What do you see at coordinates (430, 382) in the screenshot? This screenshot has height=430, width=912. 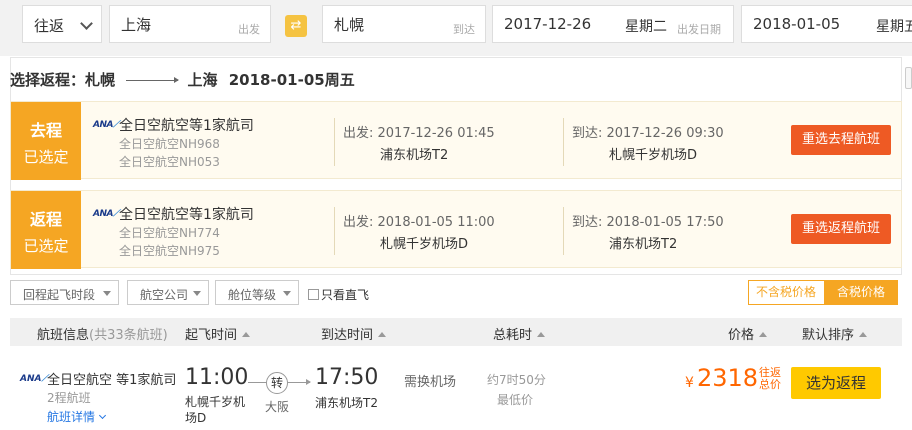 I see `change-airport-note: 需换机场` at bounding box center [430, 382].